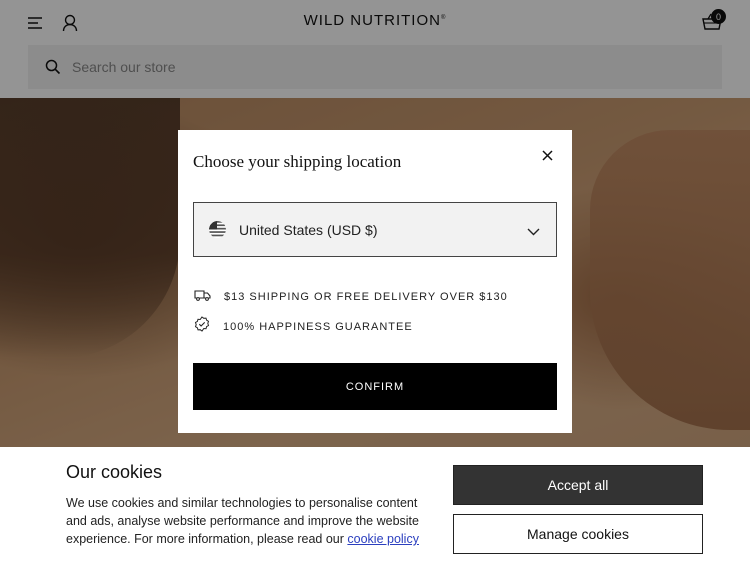 The image size is (750, 563). I want to click on accept-all-button: Accept all, so click(578, 485).